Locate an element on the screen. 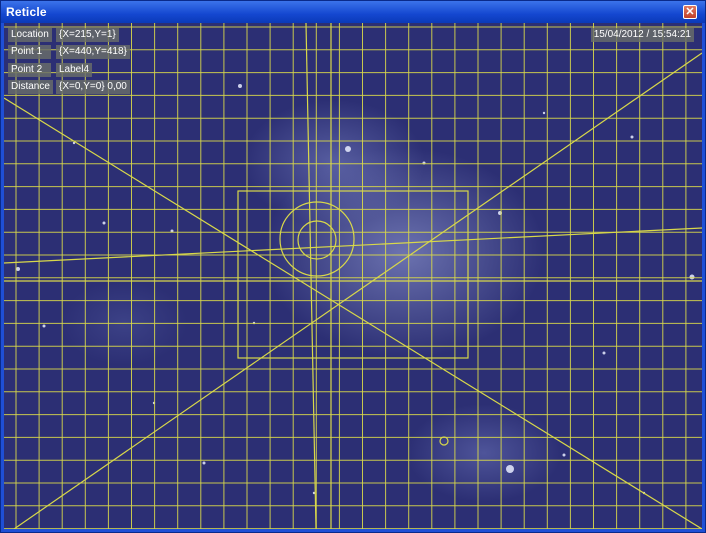  location-label: Location is located at coordinates (30, 35).